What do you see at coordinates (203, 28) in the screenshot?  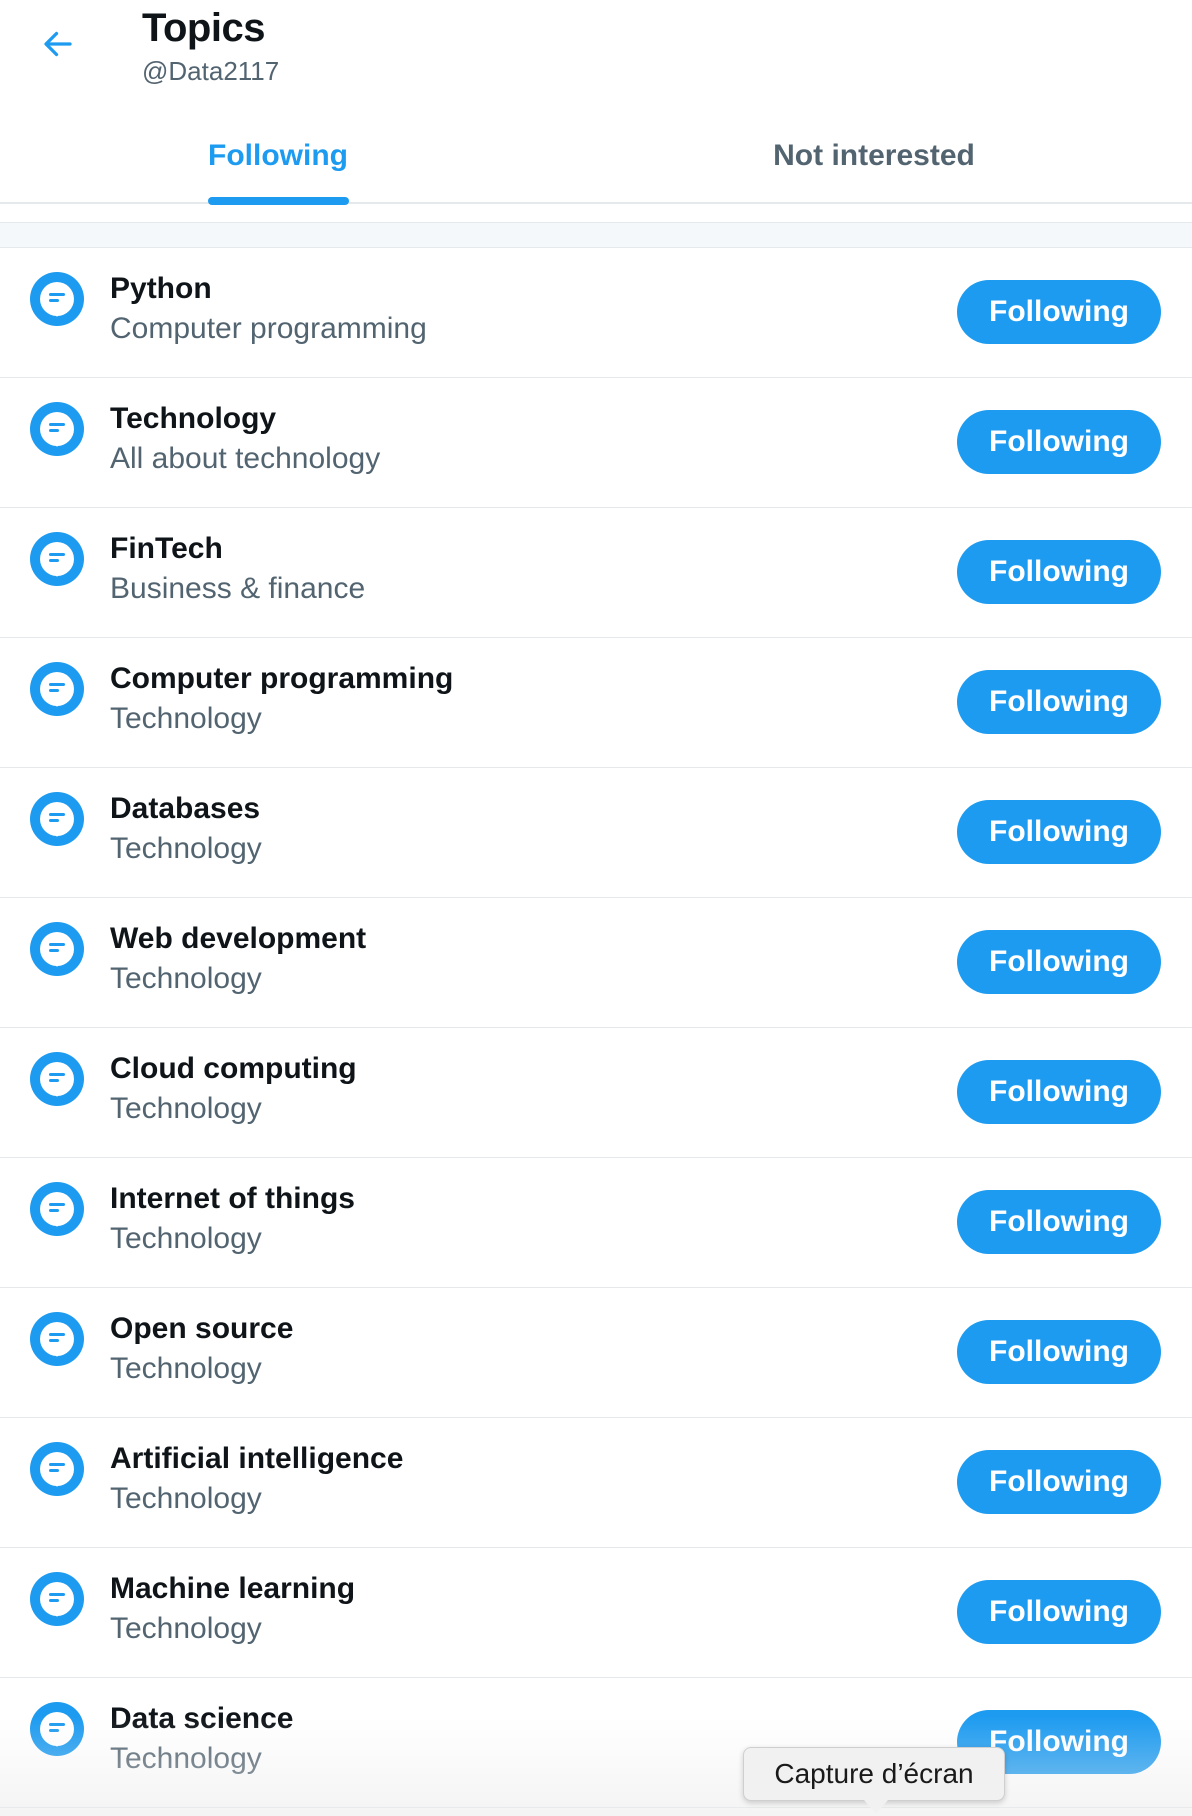 I see `page-title: Topics` at bounding box center [203, 28].